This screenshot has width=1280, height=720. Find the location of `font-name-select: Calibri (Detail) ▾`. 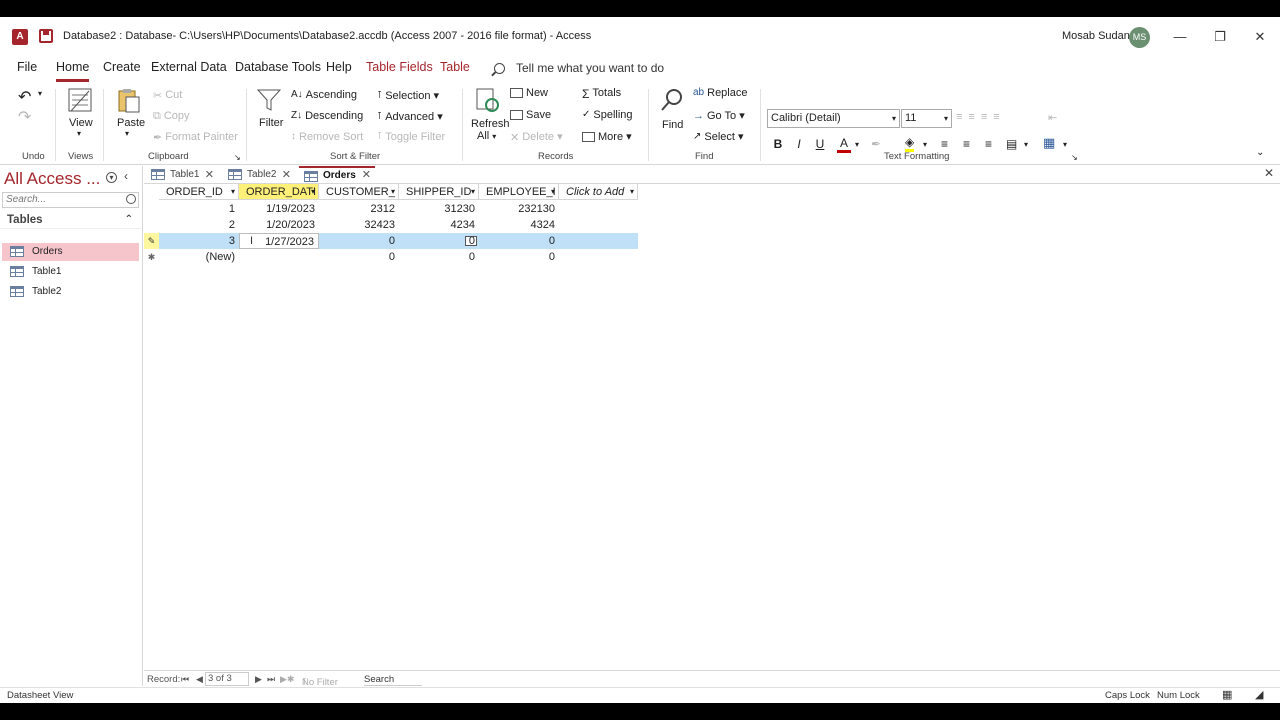

font-name-select: Calibri (Detail) ▾ is located at coordinates (833, 118).